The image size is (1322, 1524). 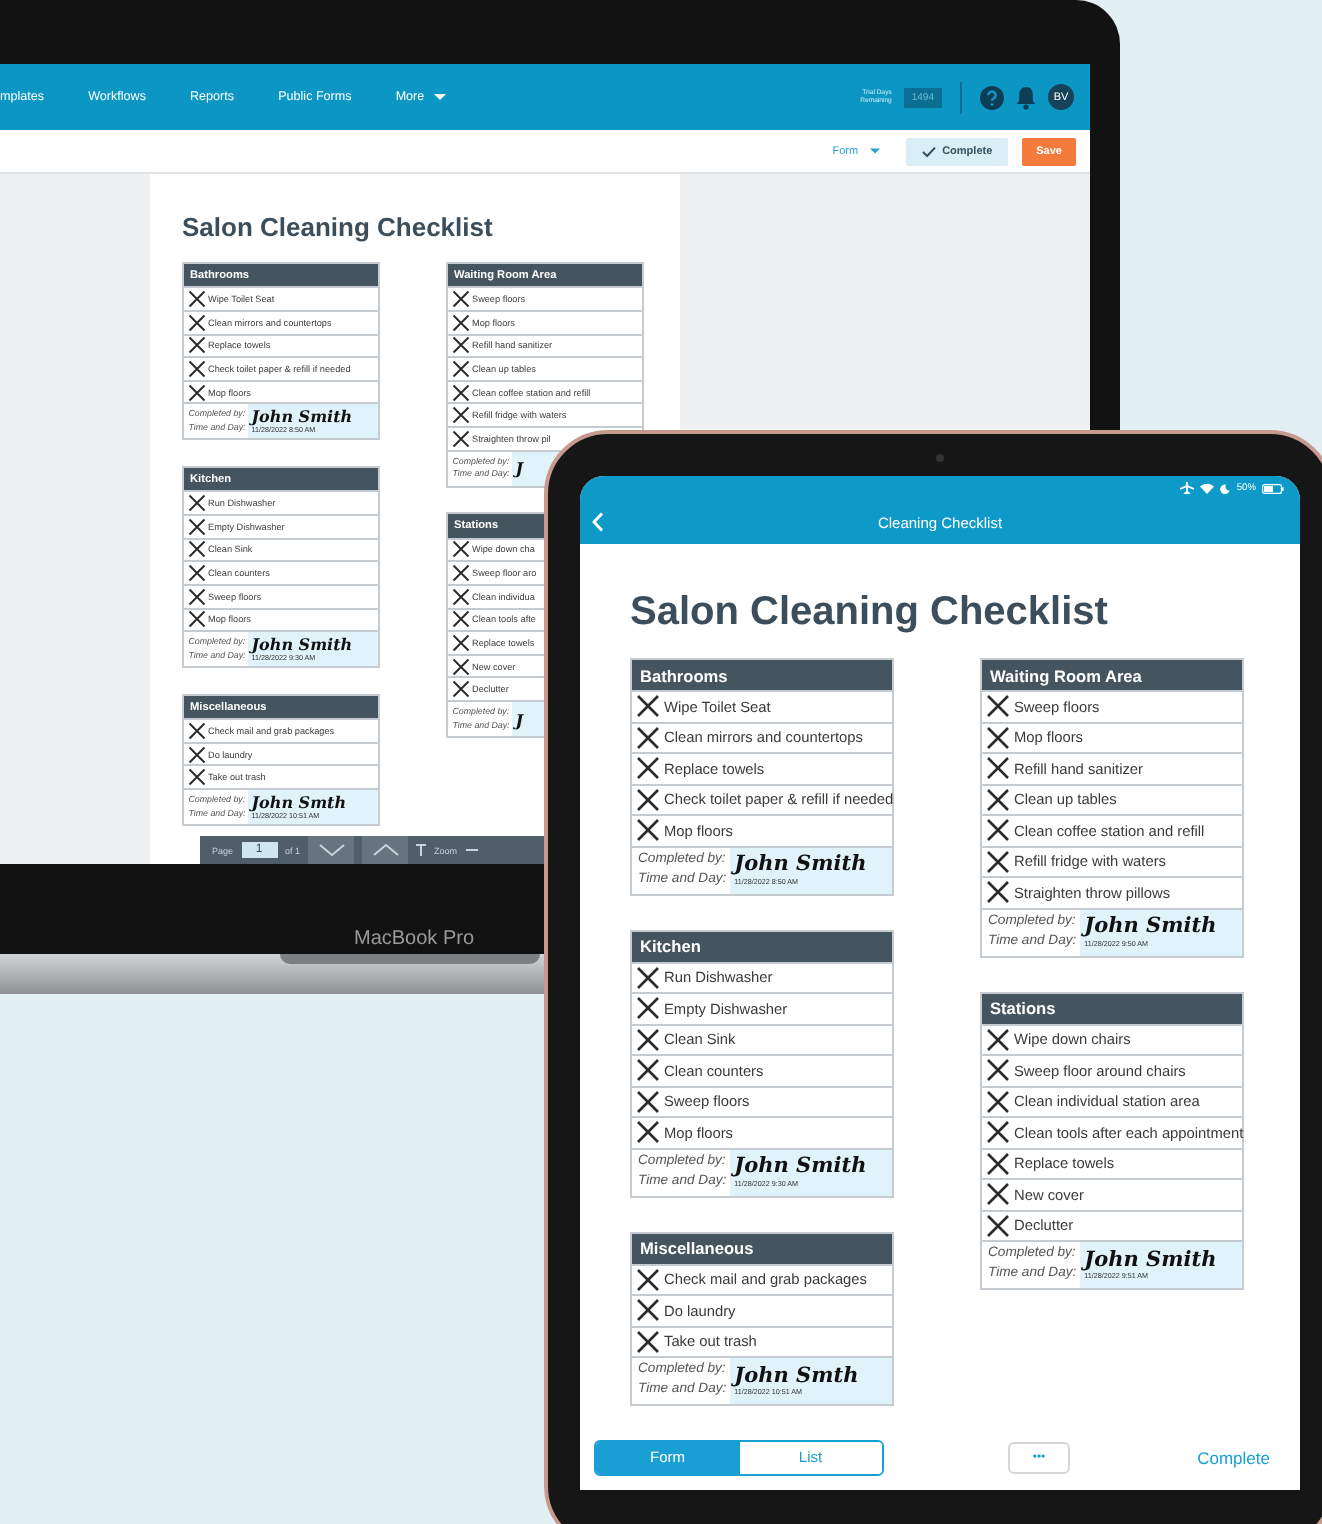 I want to click on check-icon, so click(x=929, y=151).